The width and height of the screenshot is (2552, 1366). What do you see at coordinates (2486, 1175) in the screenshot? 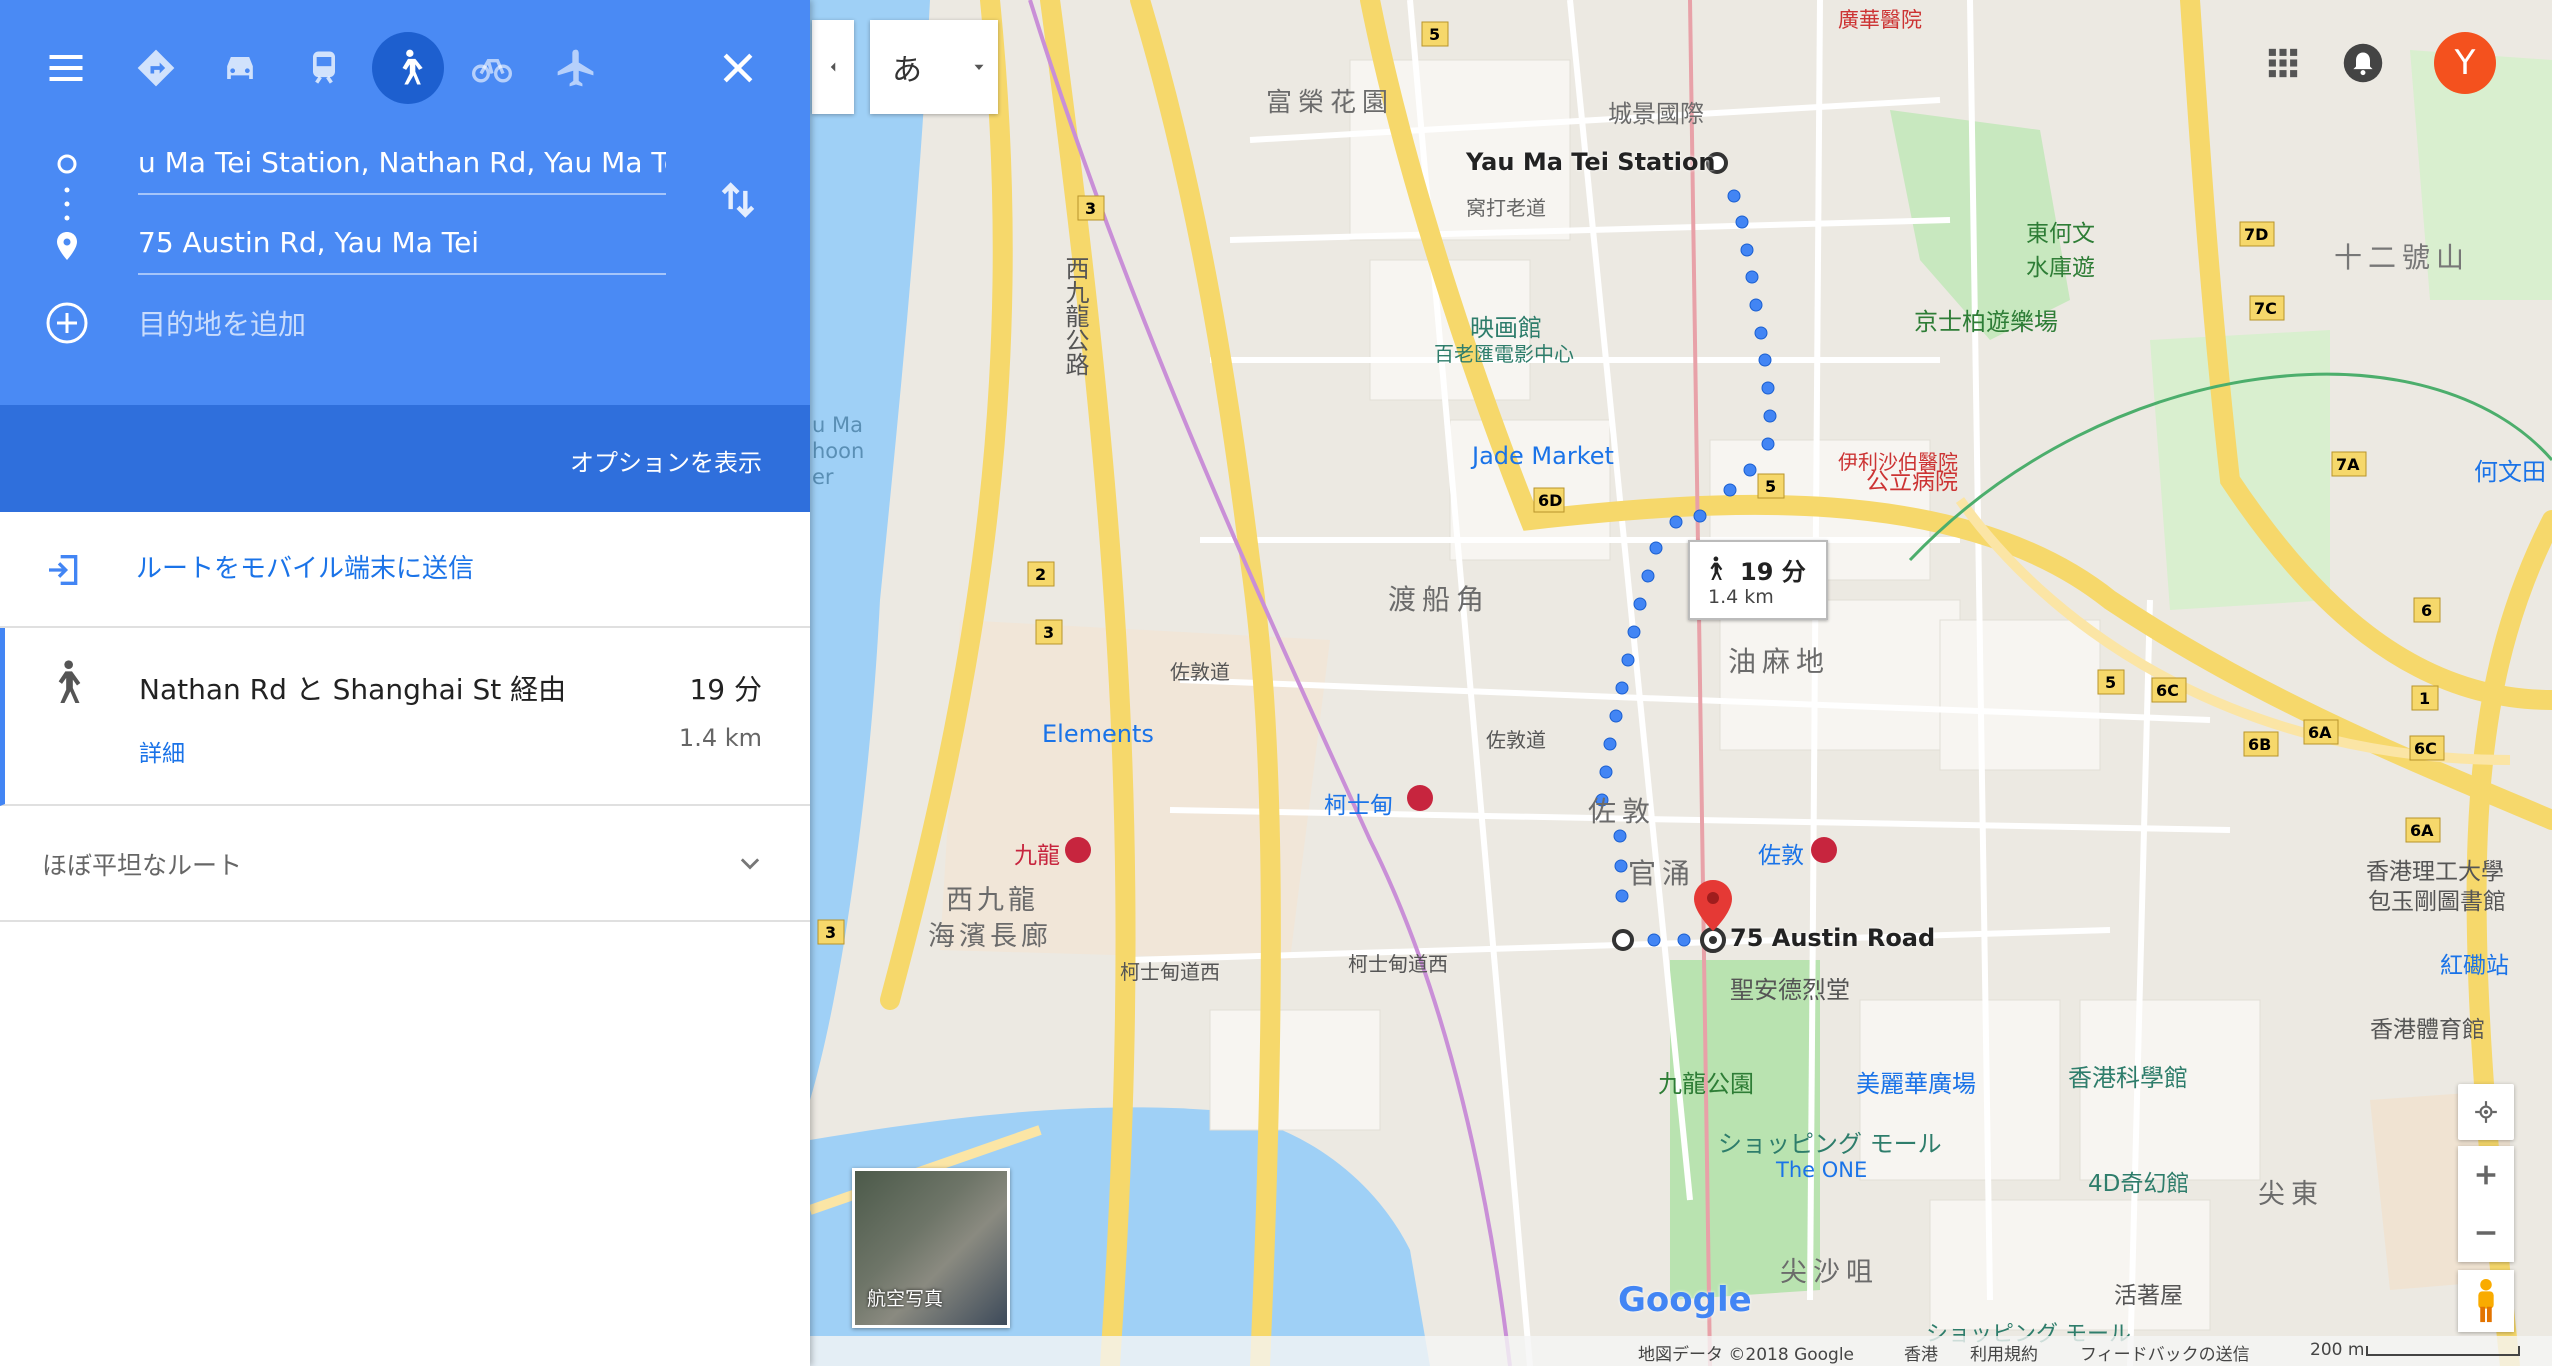
I see `zoom-in-icon` at bounding box center [2486, 1175].